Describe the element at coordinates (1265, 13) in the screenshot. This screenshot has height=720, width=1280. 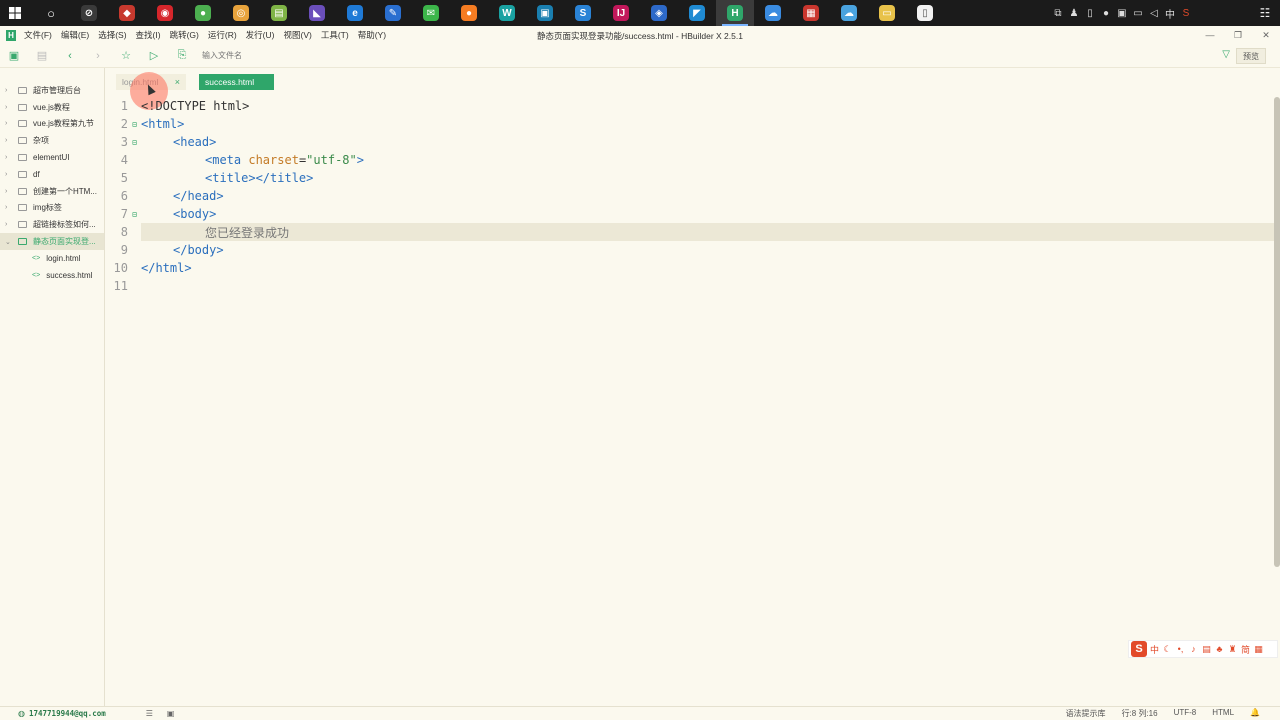
I see `notification-icon: ☷` at that location.